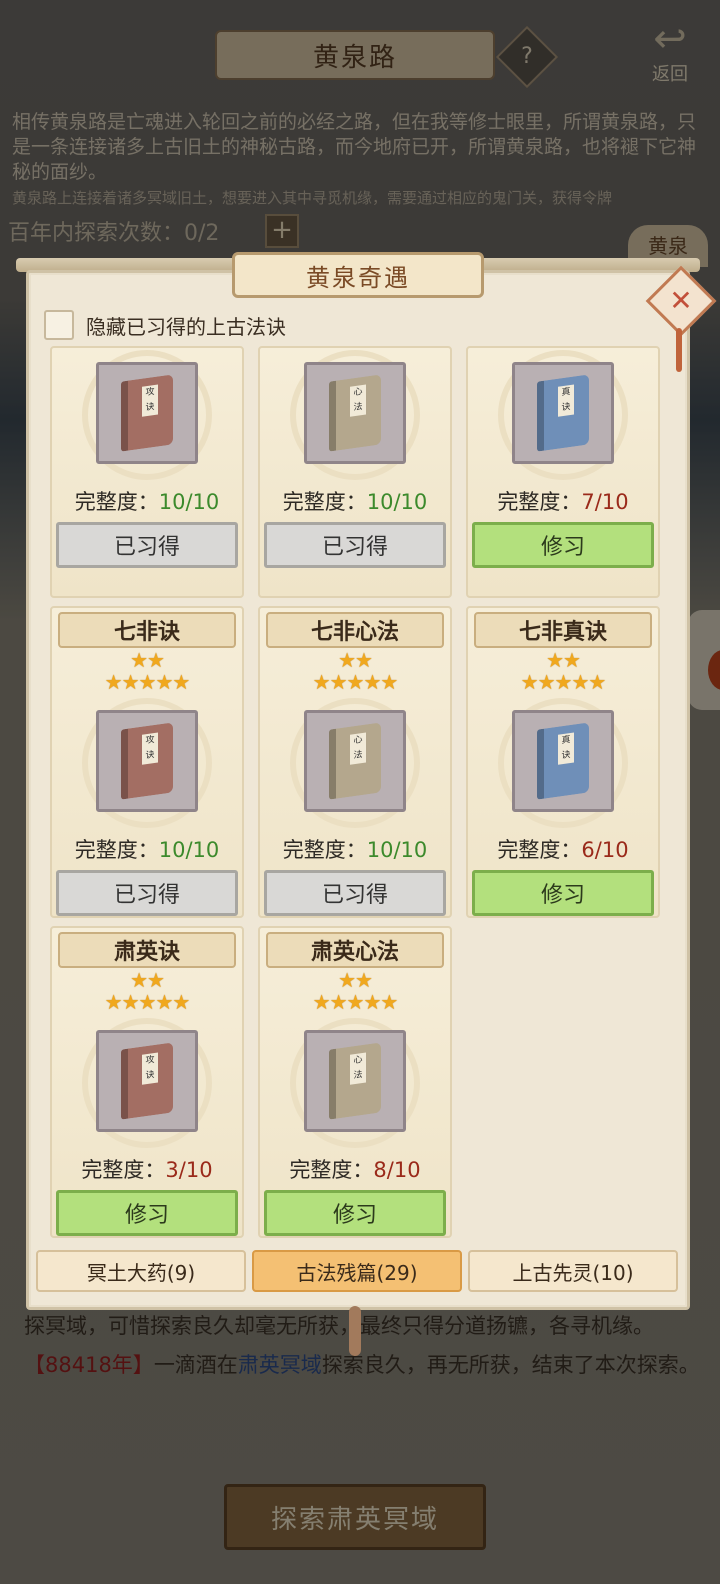 This screenshot has width=720, height=1584. I want to click on modal-title: 黄泉奇遇, so click(358, 275).